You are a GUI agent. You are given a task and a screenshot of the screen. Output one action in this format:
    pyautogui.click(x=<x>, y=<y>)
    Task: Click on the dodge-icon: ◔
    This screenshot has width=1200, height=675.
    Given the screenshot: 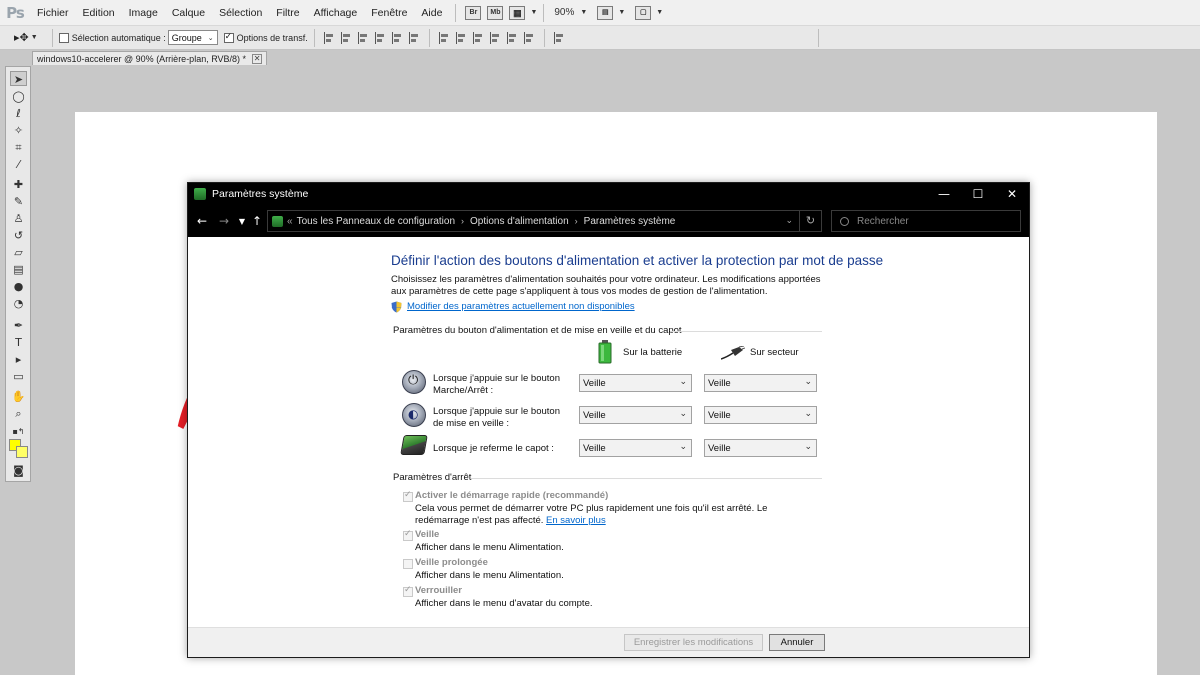 What is the action you would take?
    pyautogui.click(x=18, y=303)
    